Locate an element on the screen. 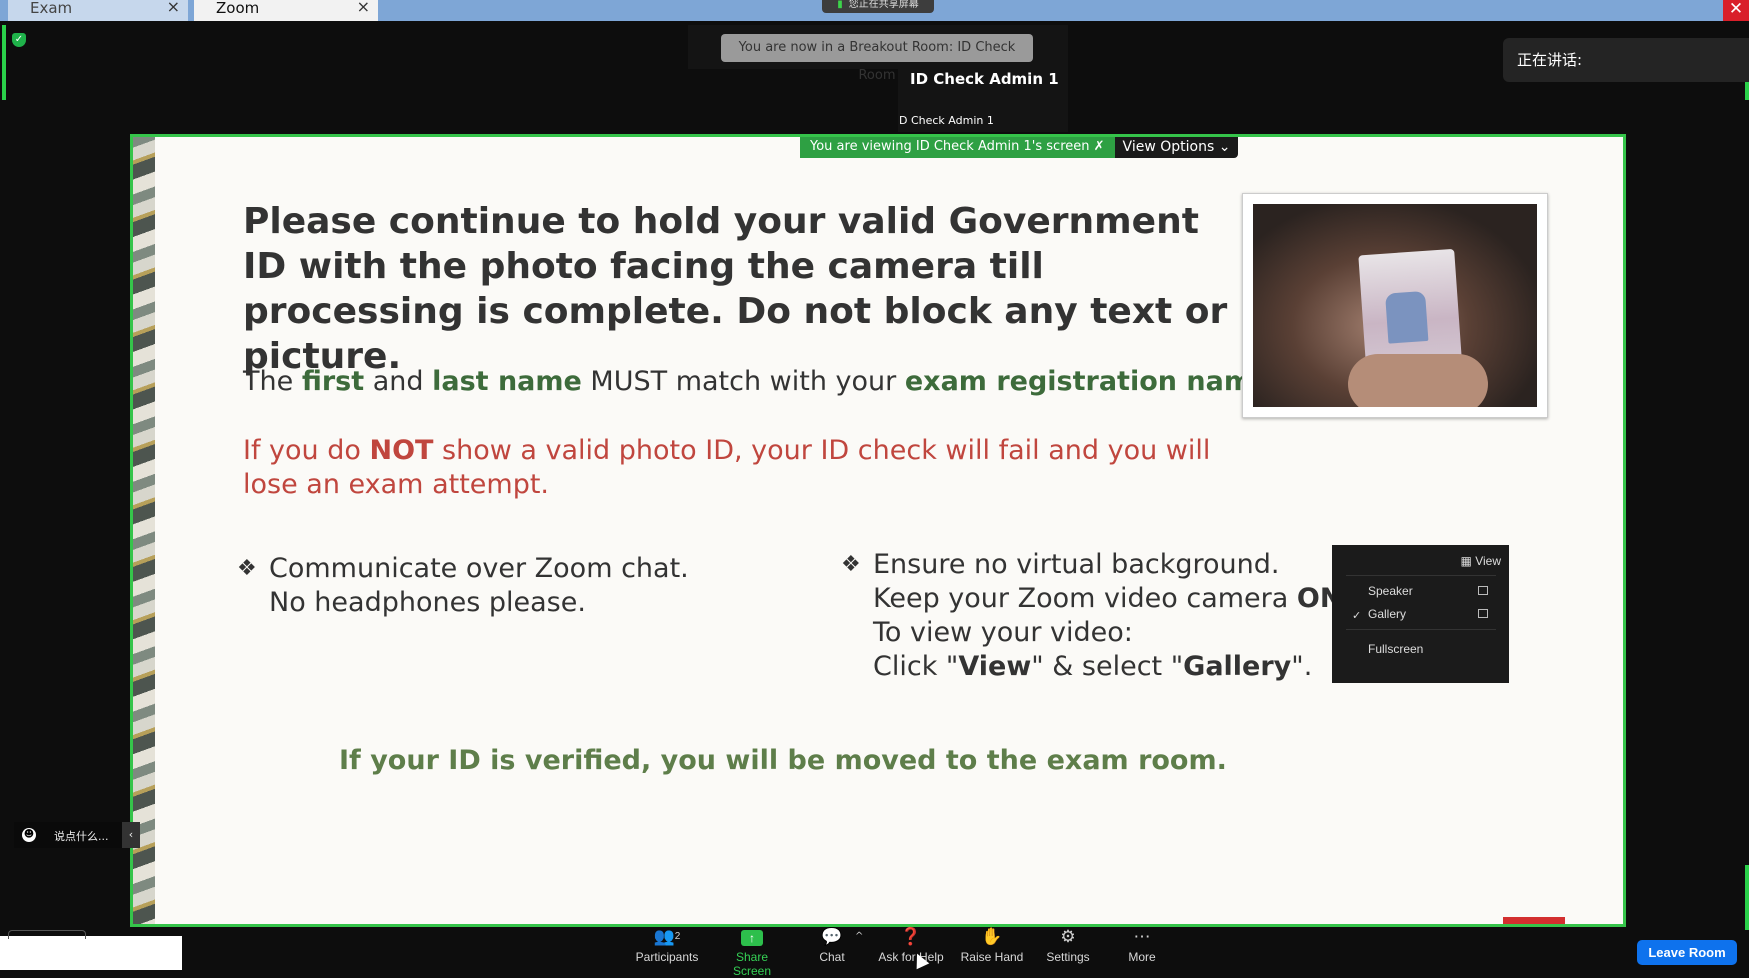 This screenshot has height=978, width=1749. collapse-arrow-icon: ‹ is located at coordinates (131, 835).